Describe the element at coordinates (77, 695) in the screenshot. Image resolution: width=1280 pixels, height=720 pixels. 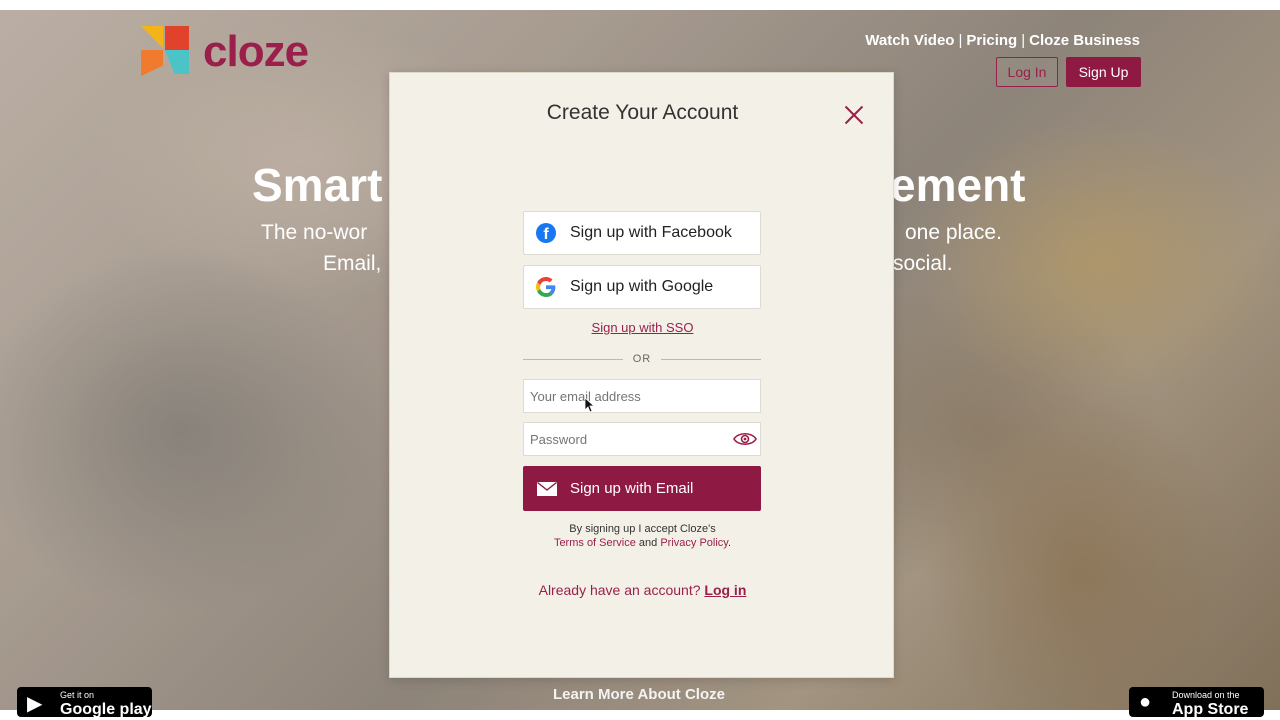
I see `google-play-small-text: Get it on` at that location.